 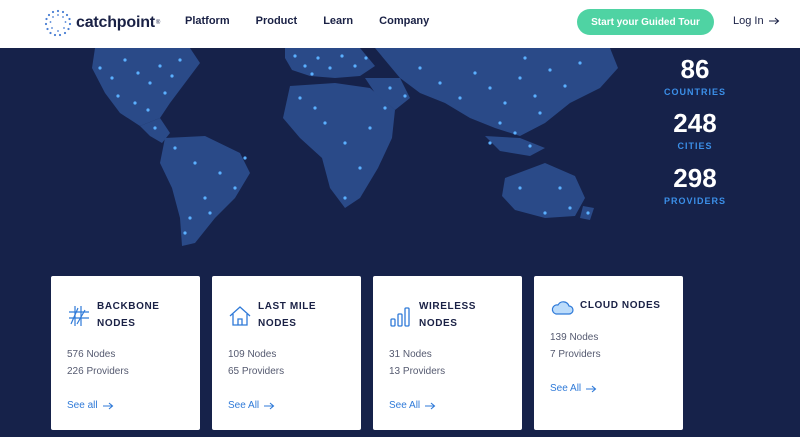 I want to click on card-header: BACKBONE NODES, so click(x=127, y=315).